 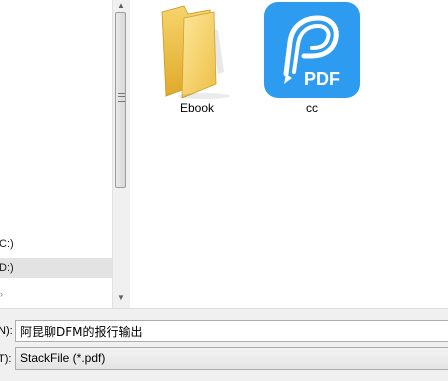 What do you see at coordinates (4, 294) in the screenshot?
I see `chevron-right-icon: ›` at bounding box center [4, 294].